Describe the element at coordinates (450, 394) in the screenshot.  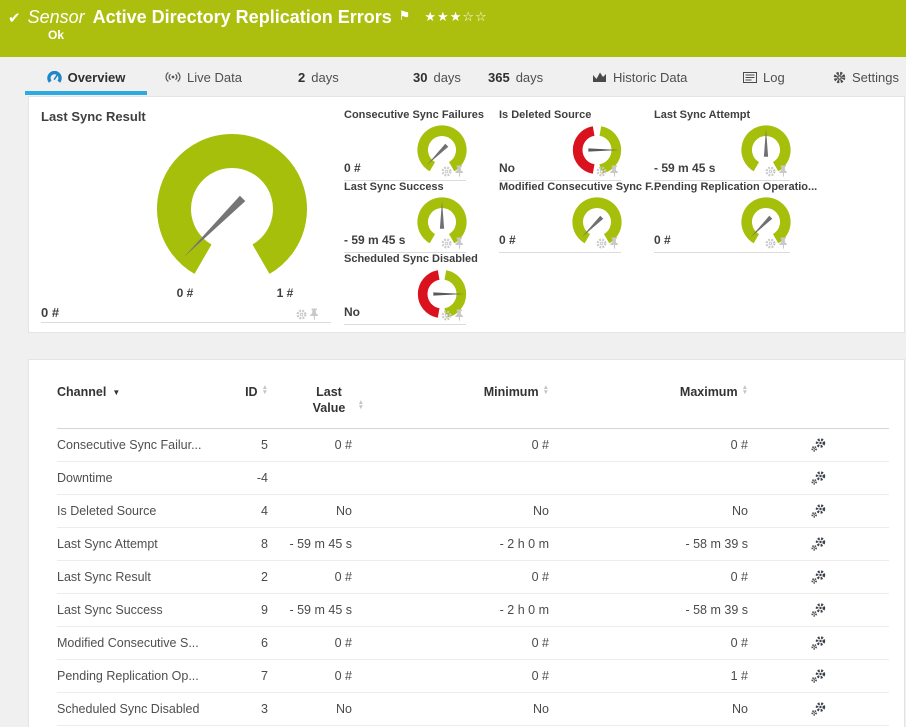
I see `column-header-minimum: Minimum ▲ ▼` at that location.